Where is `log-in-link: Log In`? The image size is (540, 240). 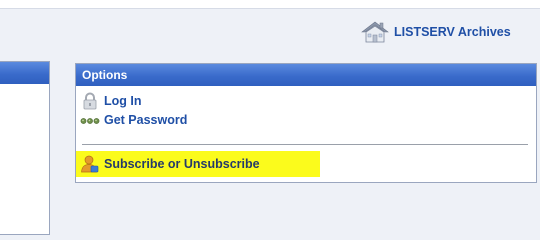
log-in-link: Log In is located at coordinates (111, 101).